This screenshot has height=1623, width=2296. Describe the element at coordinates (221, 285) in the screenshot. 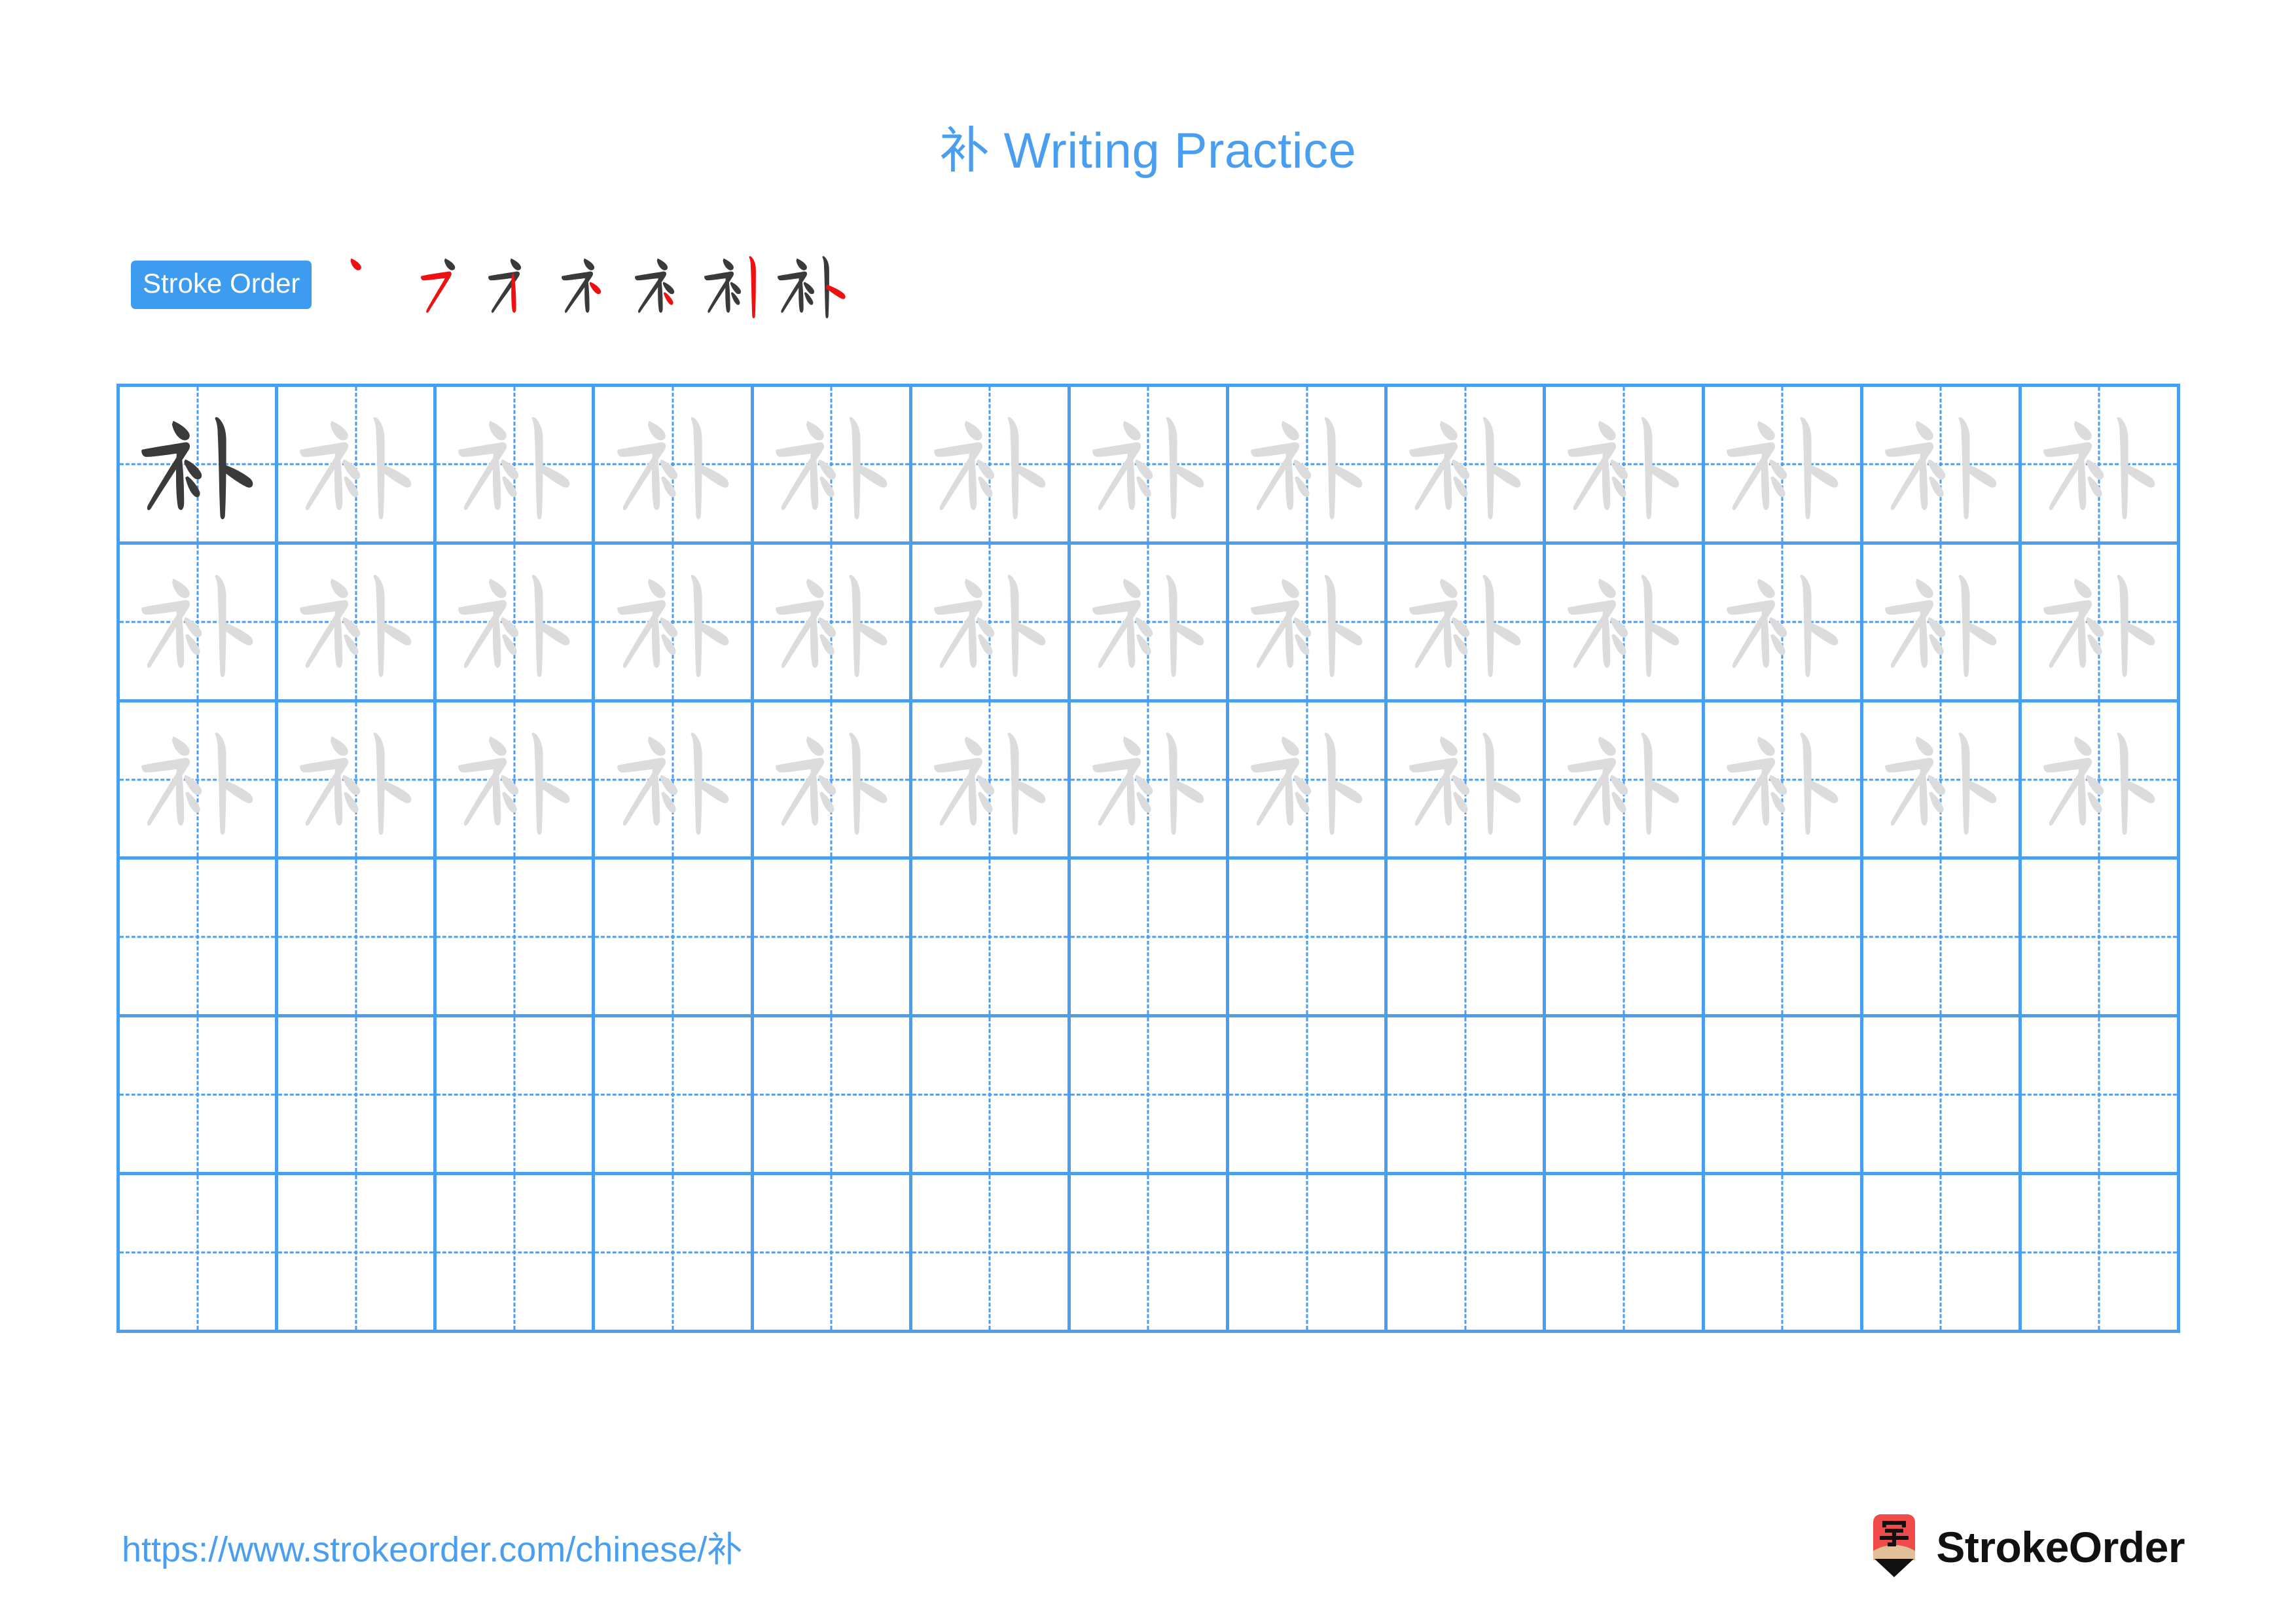

I see `stroke-order-badge: Stroke Order` at that location.